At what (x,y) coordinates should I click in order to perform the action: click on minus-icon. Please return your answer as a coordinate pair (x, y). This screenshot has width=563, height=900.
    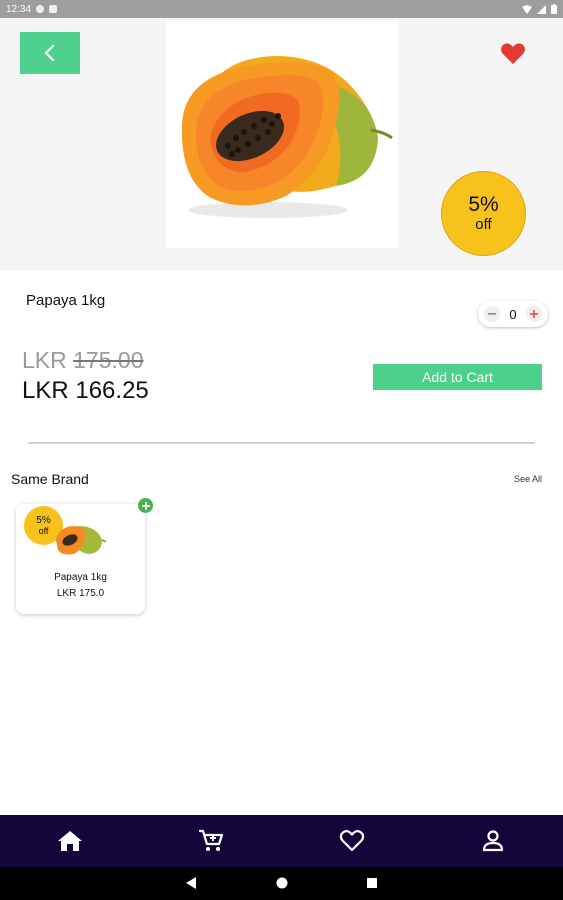
    Looking at the image, I should click on (492, 314).